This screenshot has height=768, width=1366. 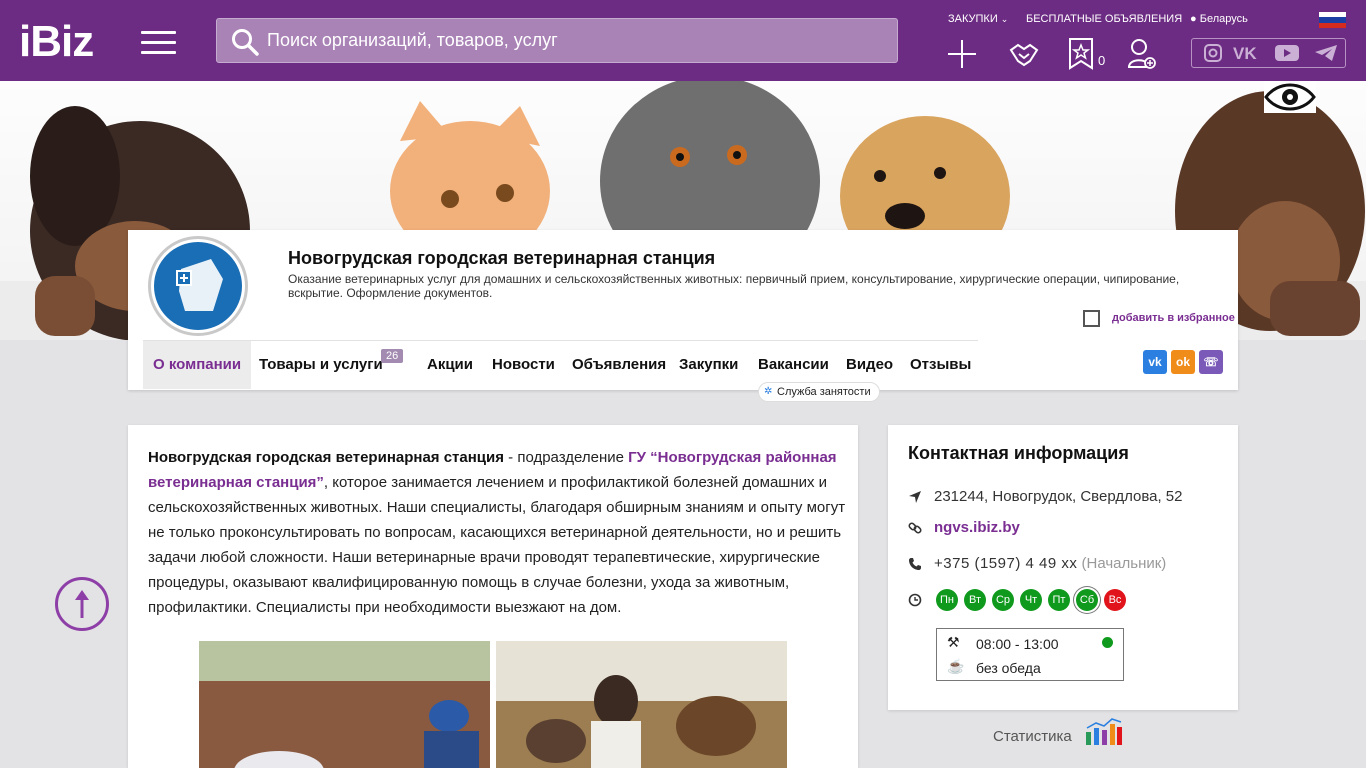 I want to click on accessibility-eye-icon, so click(x=1290, y=97).